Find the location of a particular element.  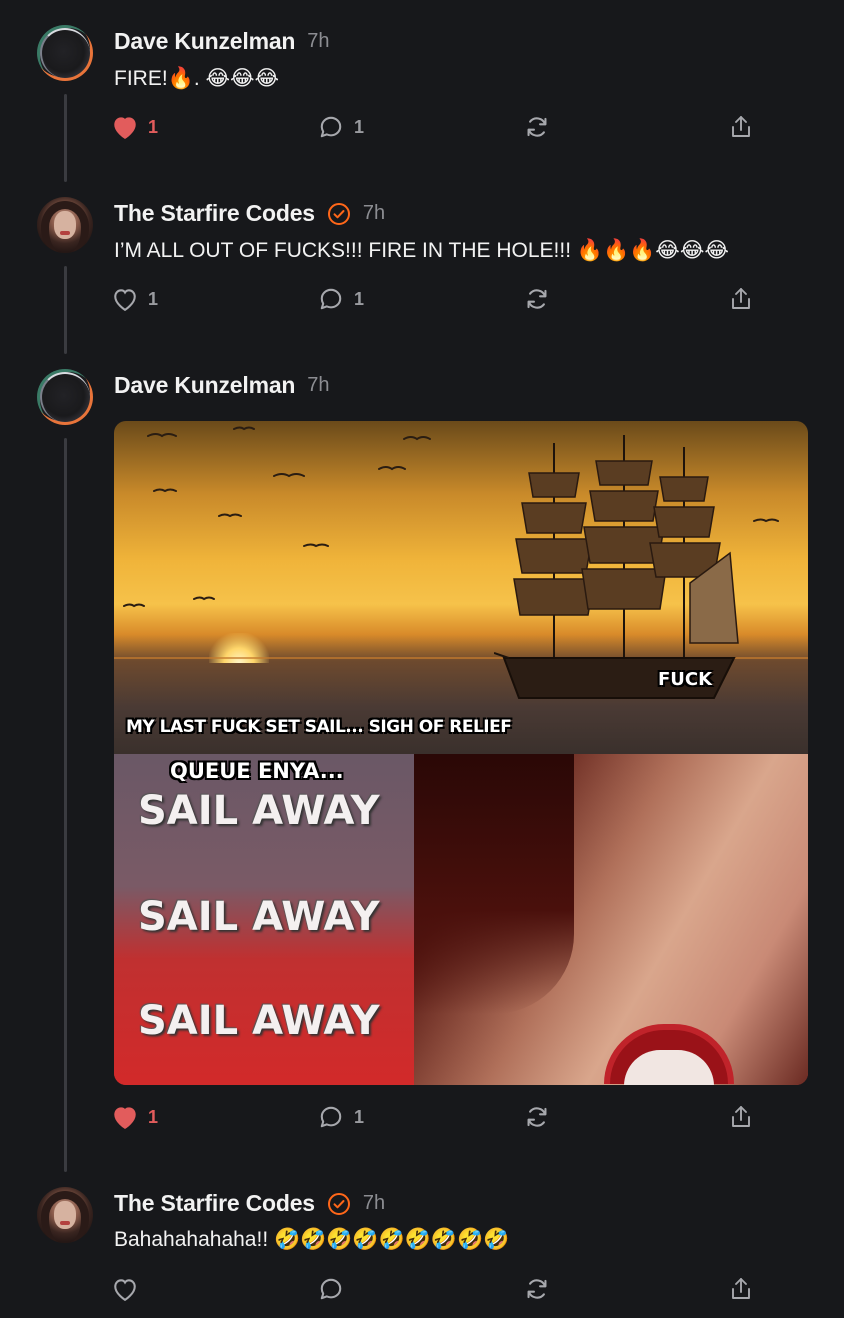

ship-tag-text: FUCK is located at coordinates (685, 679).